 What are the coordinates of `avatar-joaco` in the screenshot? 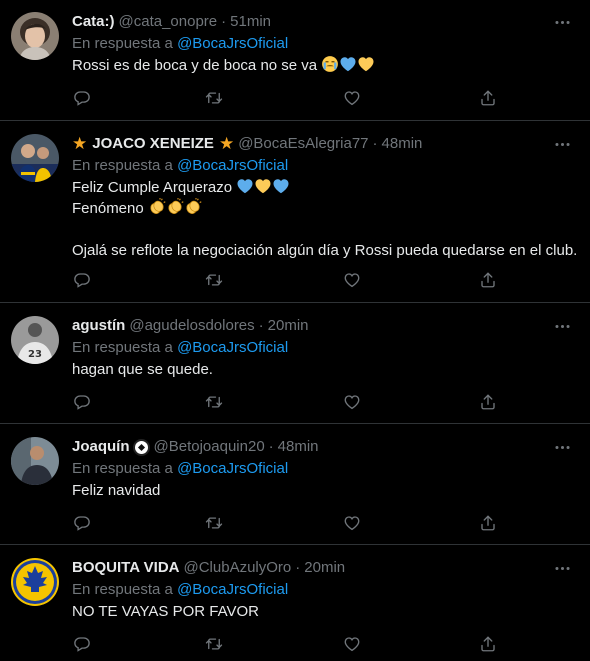 It's located at (35, 158).